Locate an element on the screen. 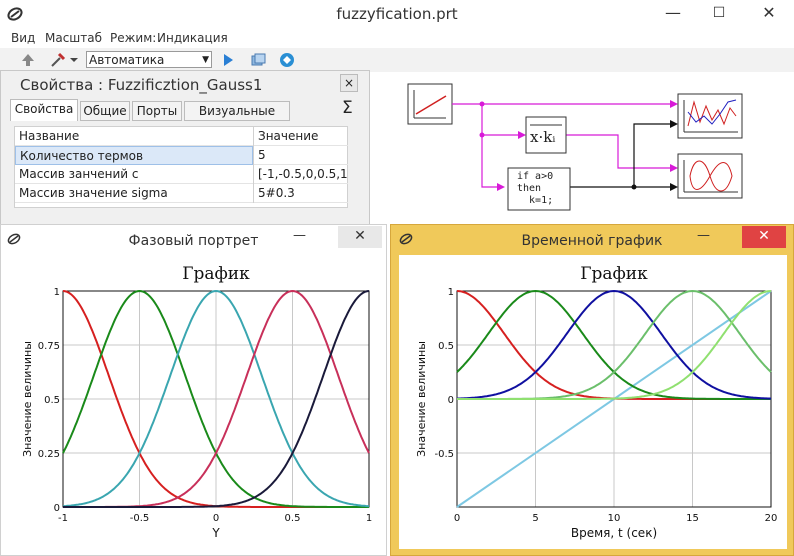 This screenshot has width=794, height=556. control-junctions is located at coordinates (654, 155).